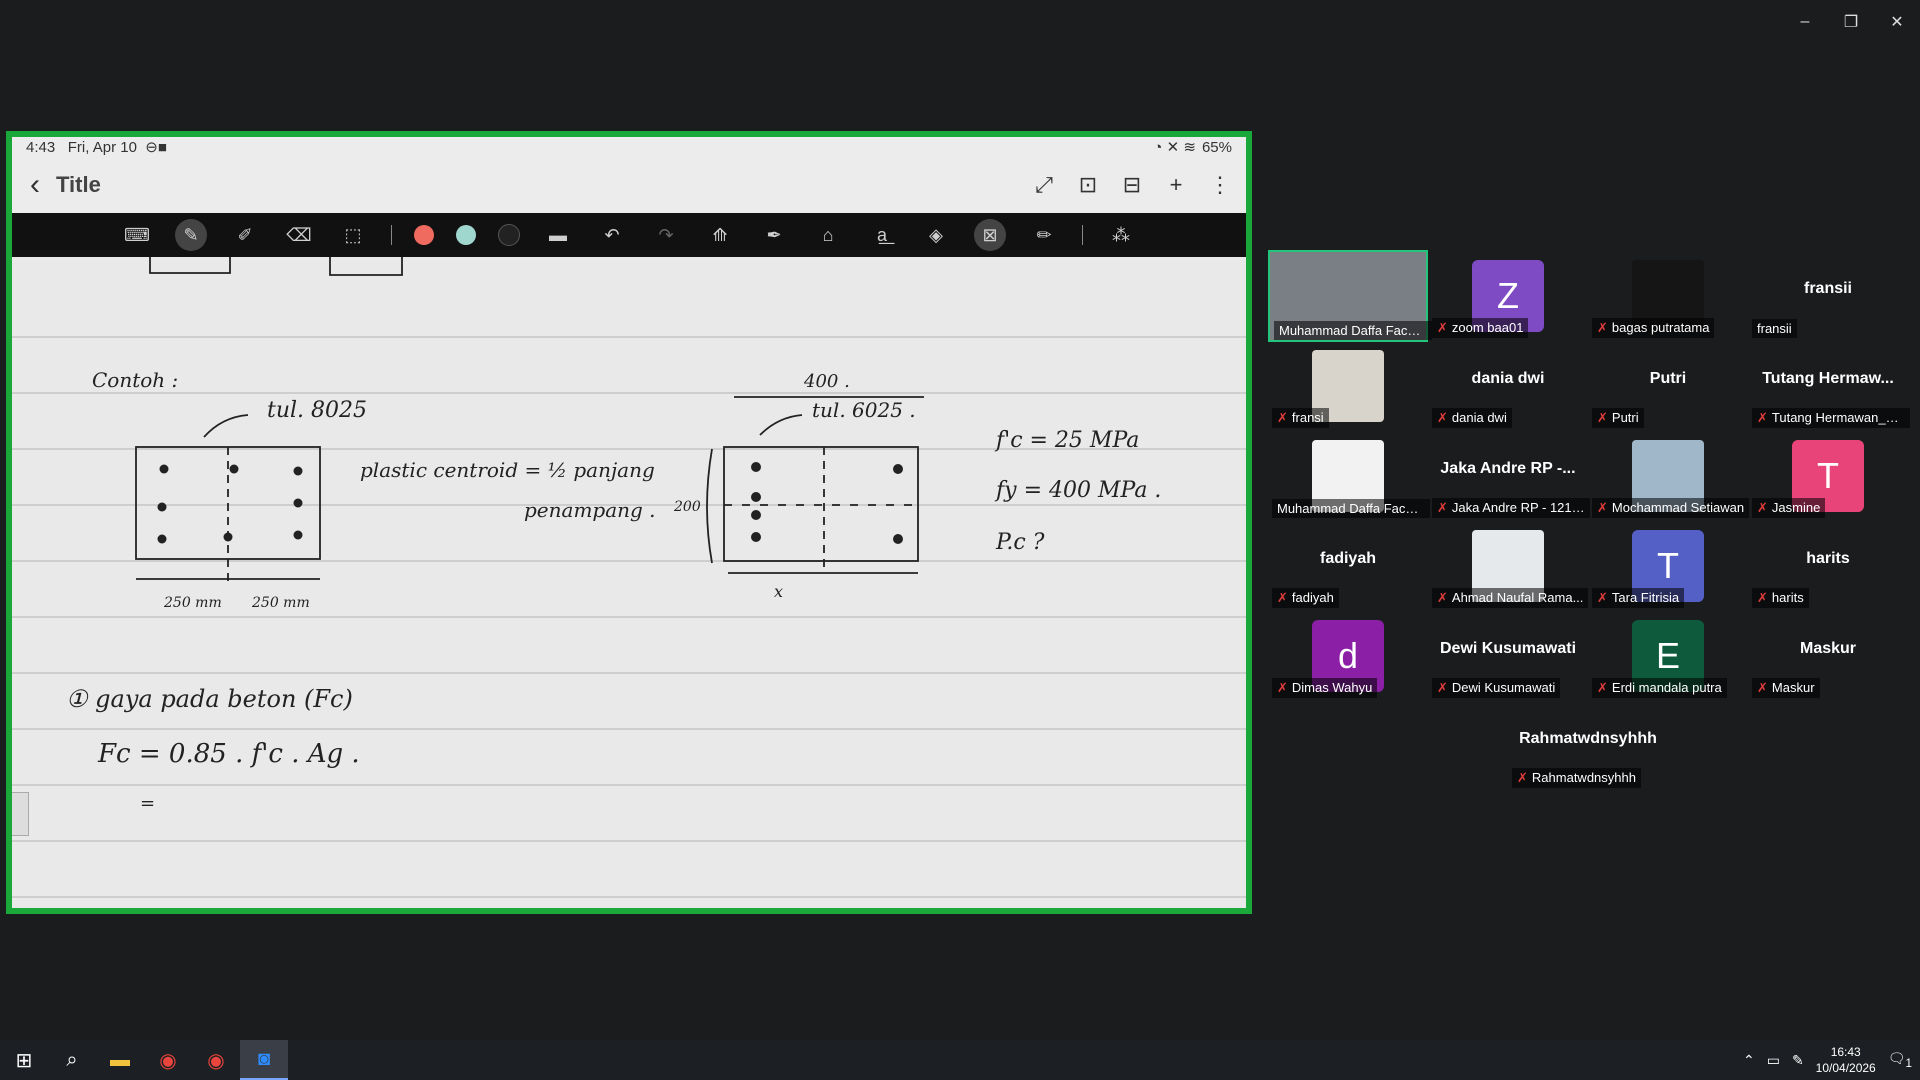  Describe the element at coordinates (102, 147) in the screenshot. I see `status-date: Fri, Apr 10` at that location.